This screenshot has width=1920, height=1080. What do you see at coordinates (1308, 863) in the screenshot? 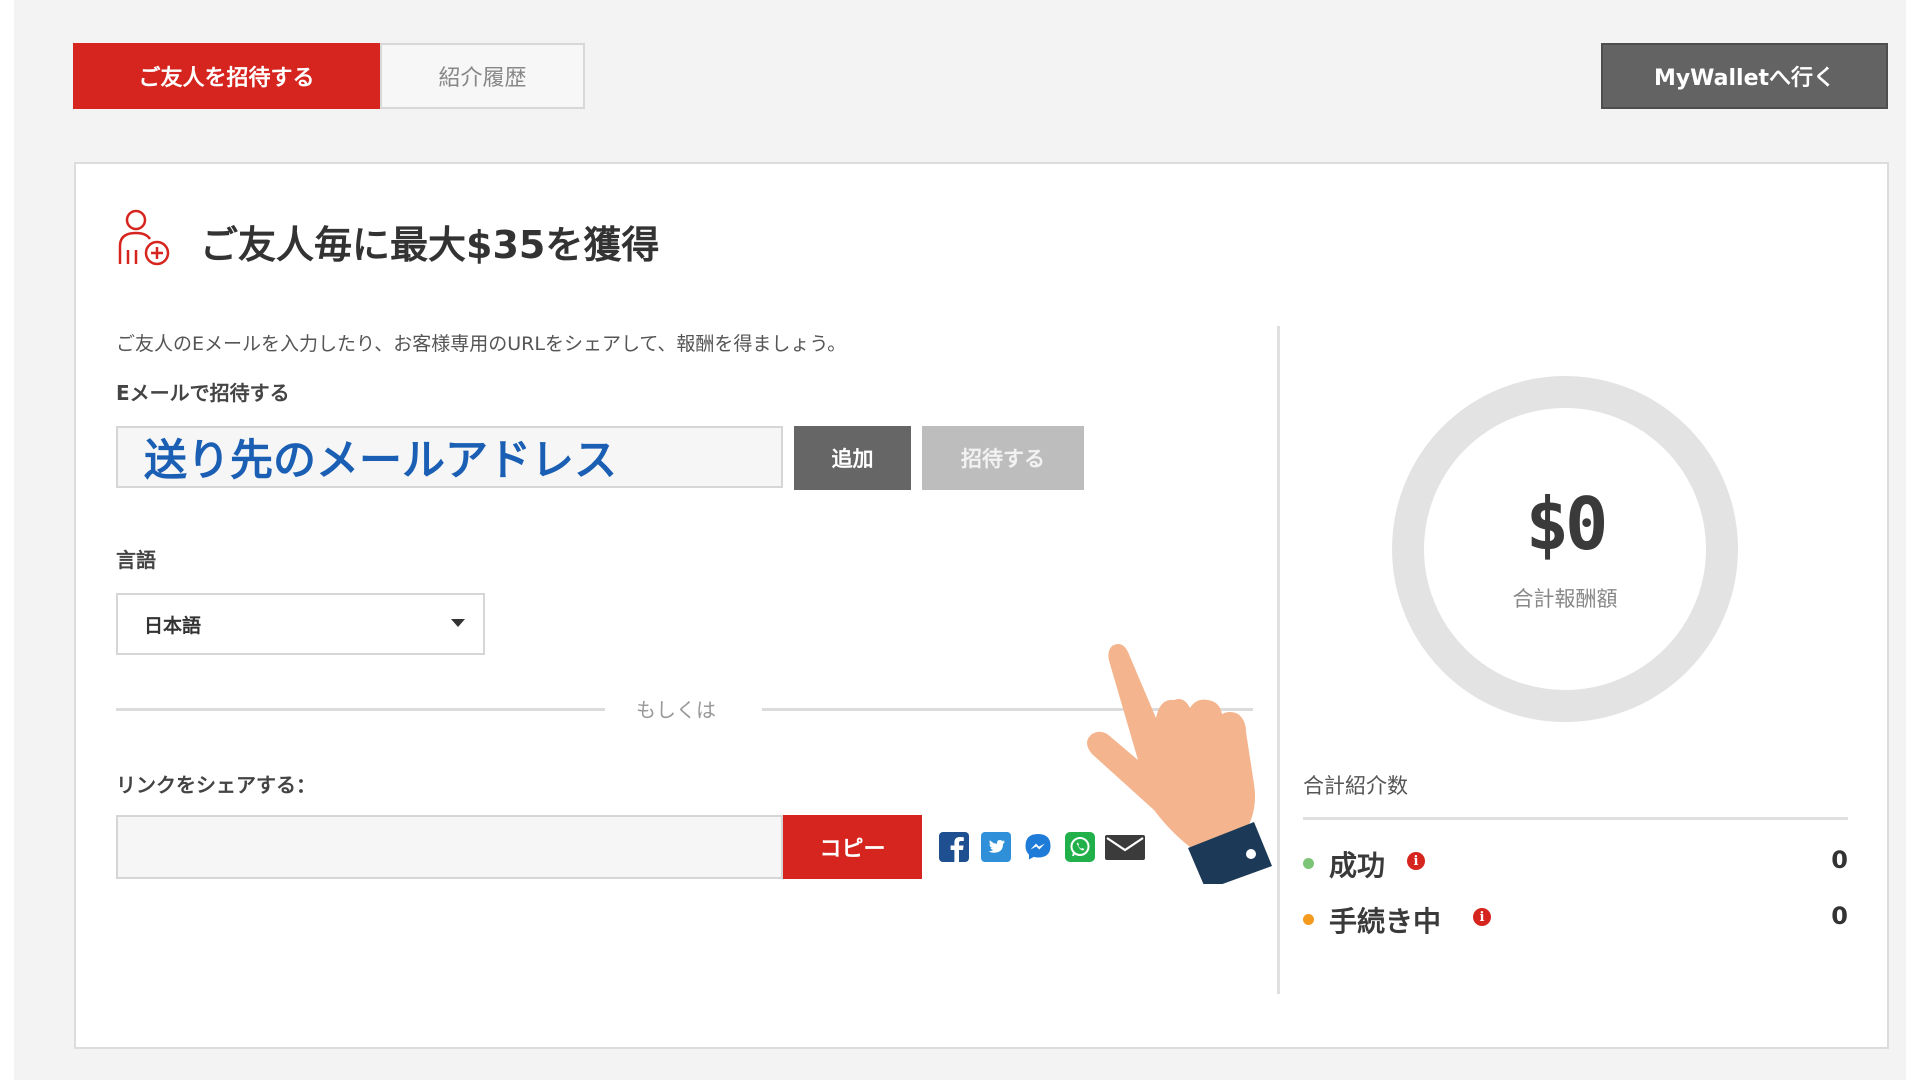
I see `success-dot` at bounding box center [1308, 863].